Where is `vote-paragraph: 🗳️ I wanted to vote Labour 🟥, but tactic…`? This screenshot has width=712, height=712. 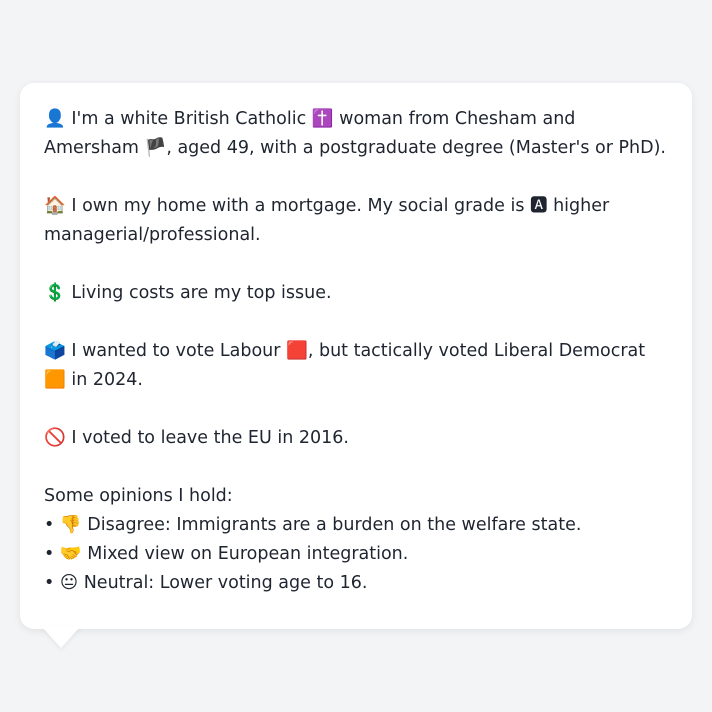
vote-paragraph: 🗳️ I wanted to vote Labour 🟥, but tactic… is located at coordinates (356, 366).